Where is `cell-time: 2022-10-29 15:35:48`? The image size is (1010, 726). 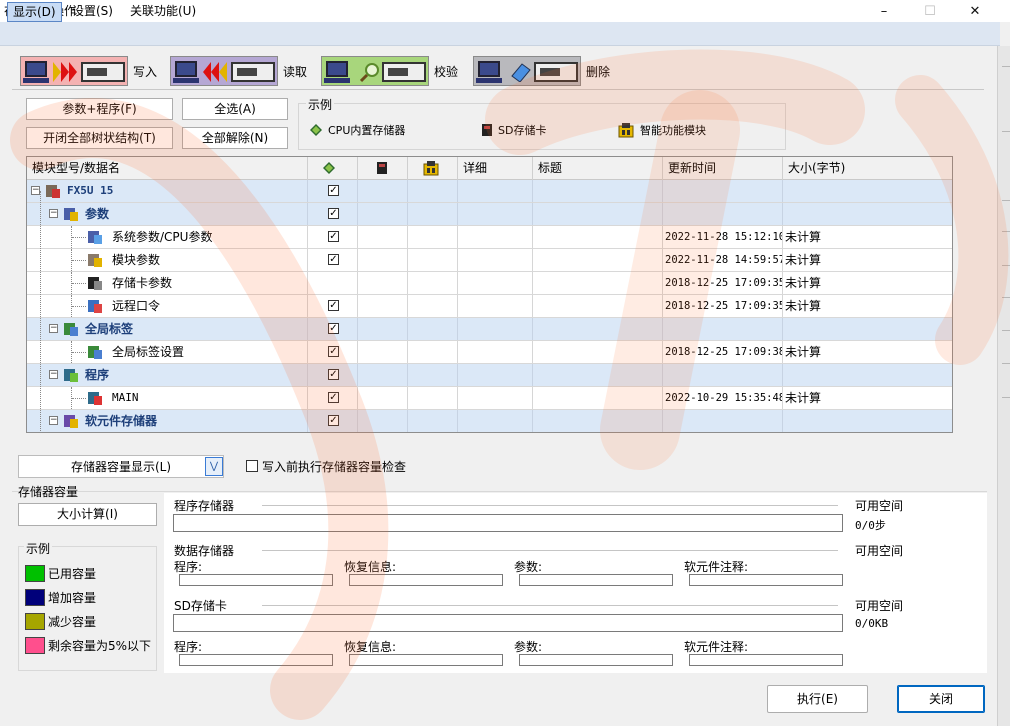 cell-time: 2022-10-29 15:35:48 is located at coordinates (723, 398).